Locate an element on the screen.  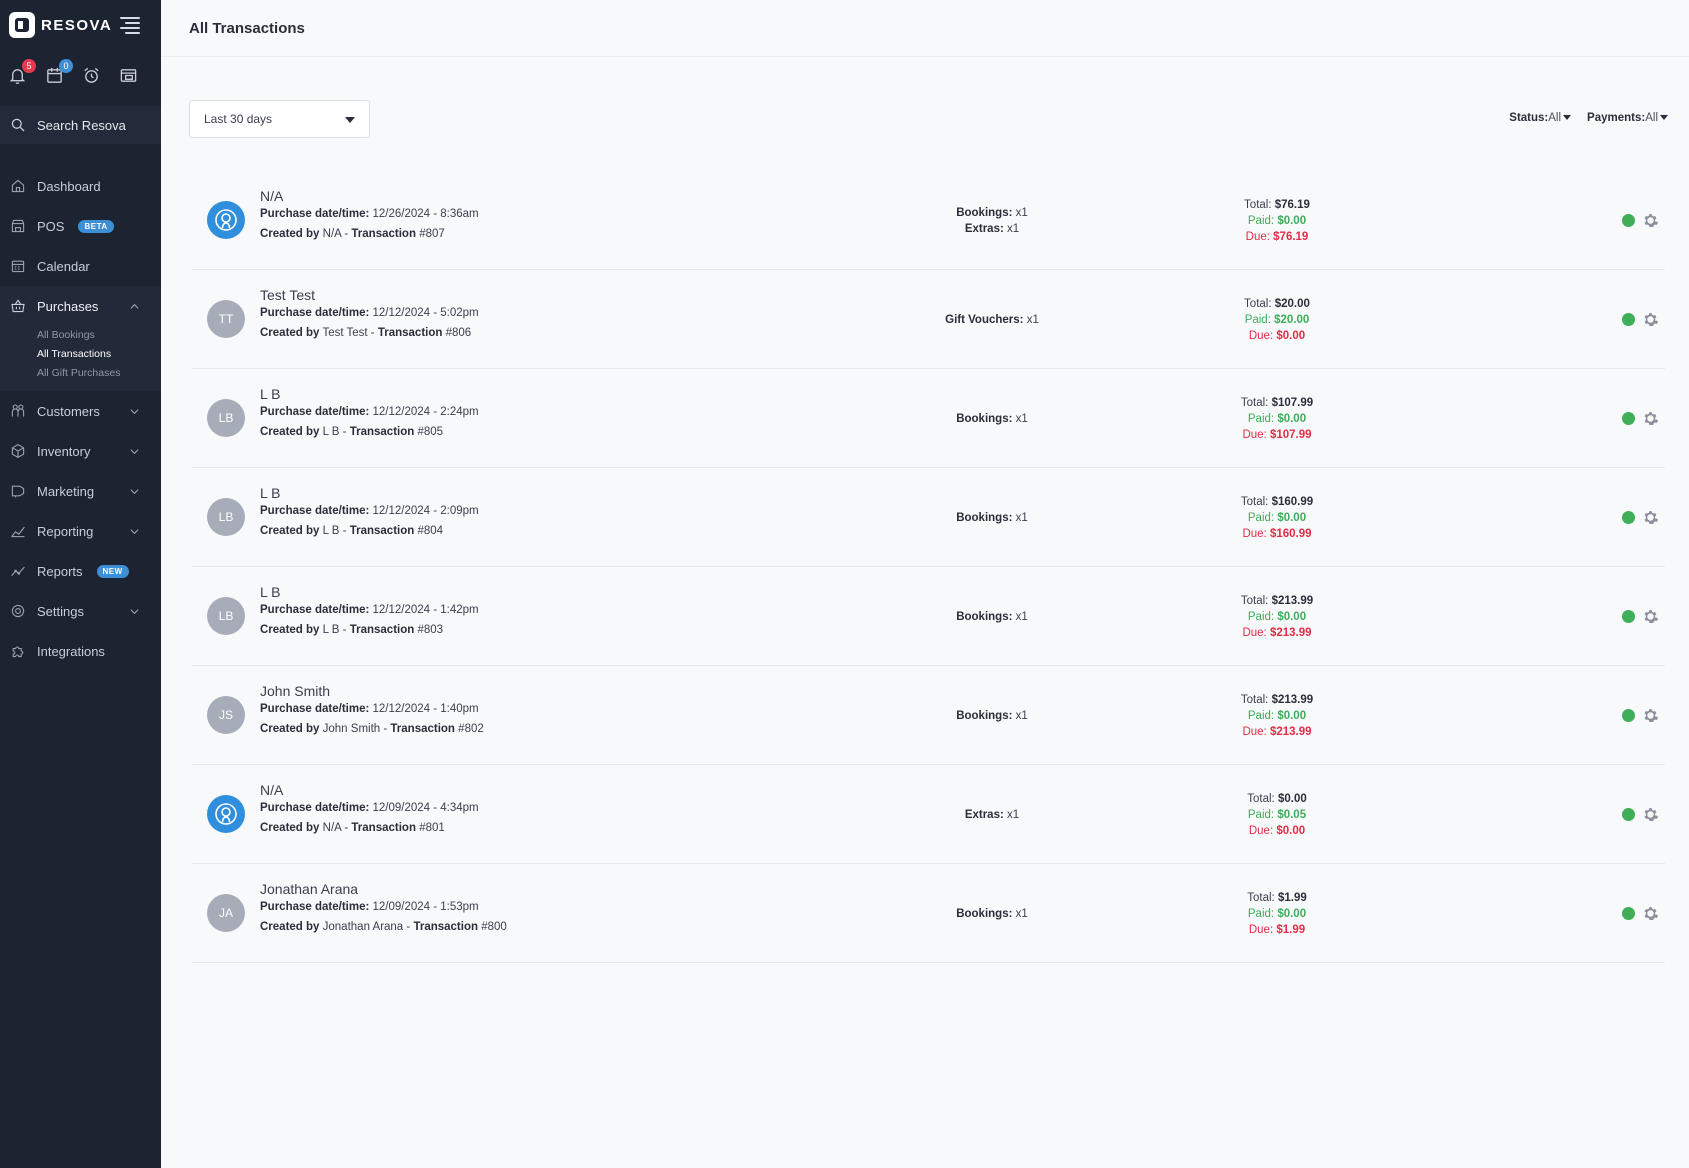
calendar-icon: 0 is located at coordinates (59, 72).